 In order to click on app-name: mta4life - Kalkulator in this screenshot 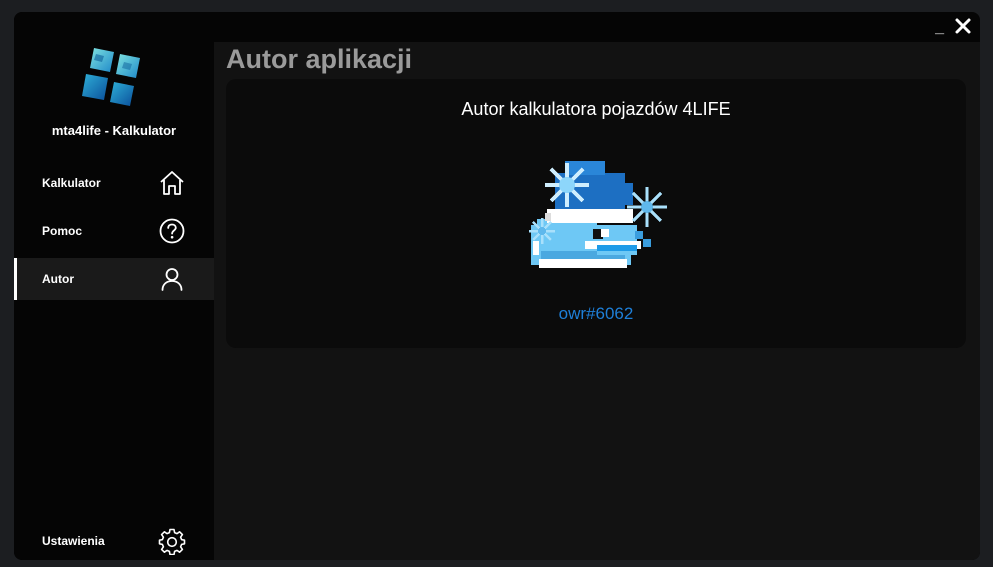, I will do `click(114, 130)`.